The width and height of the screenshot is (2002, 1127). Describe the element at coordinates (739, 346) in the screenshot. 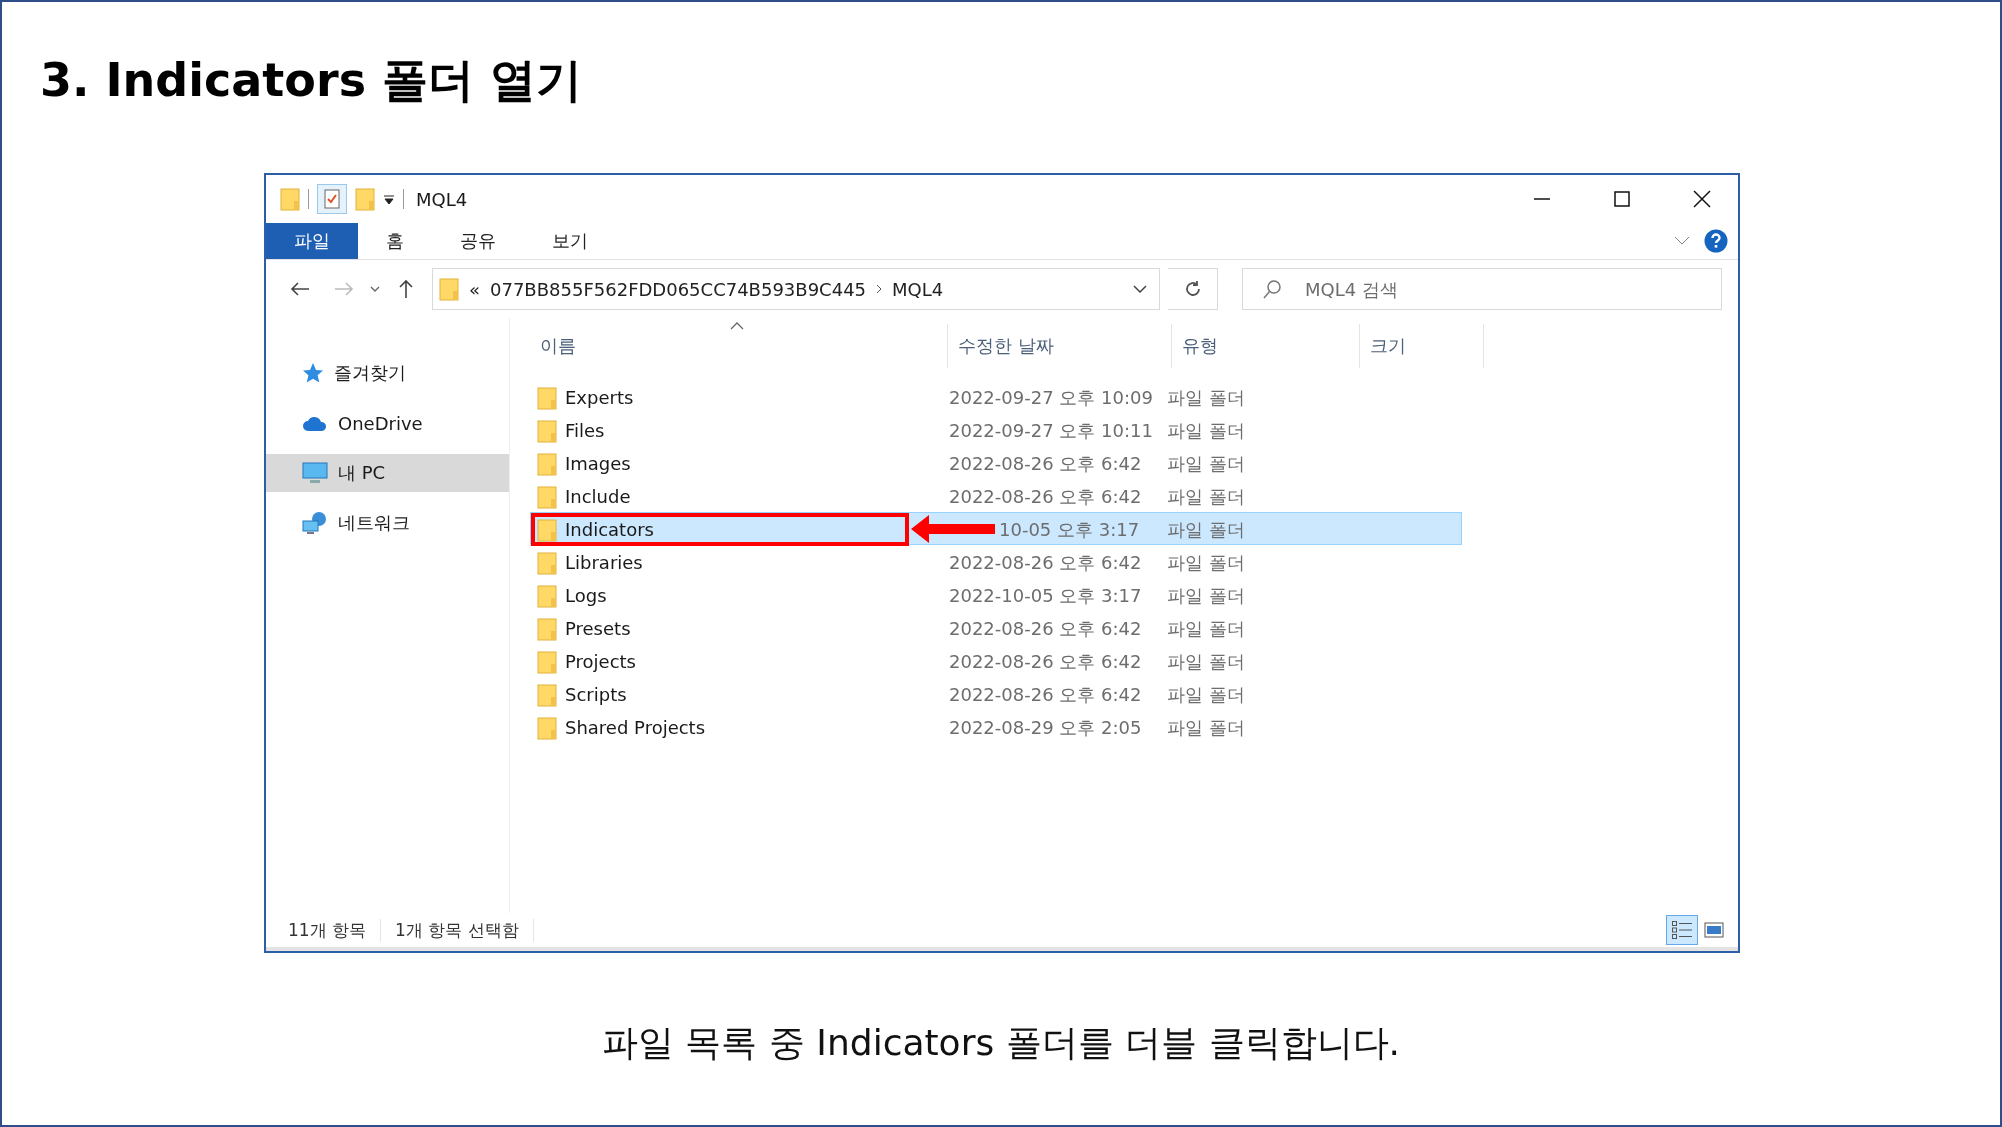

I see `column-header: 이름` at that location.